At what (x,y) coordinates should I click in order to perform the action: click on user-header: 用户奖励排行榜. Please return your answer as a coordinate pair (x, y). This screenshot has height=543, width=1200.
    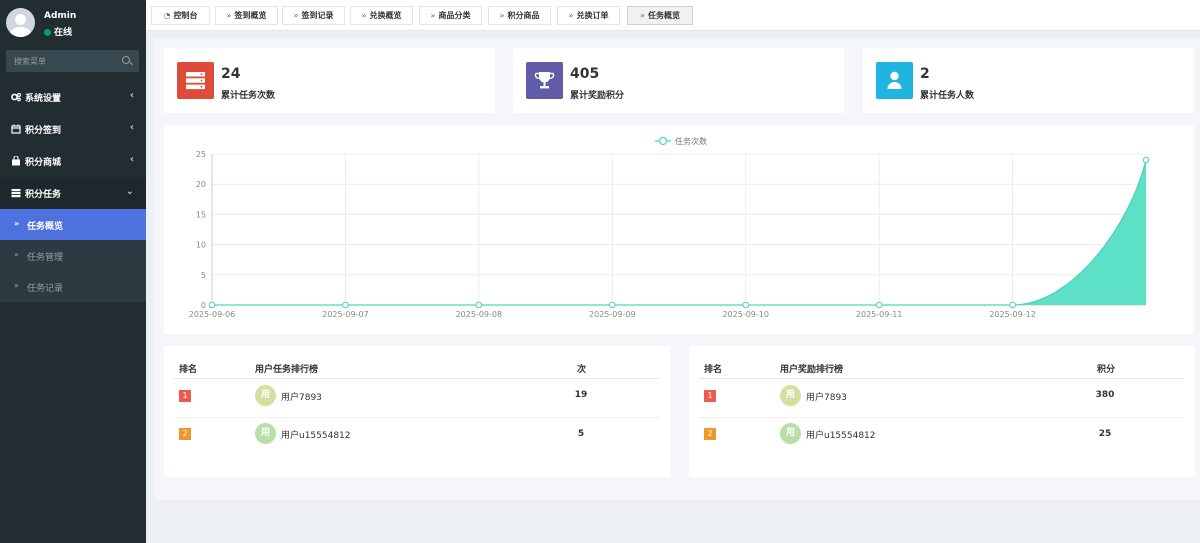
    Looking at the image, I should click on (812, 370).